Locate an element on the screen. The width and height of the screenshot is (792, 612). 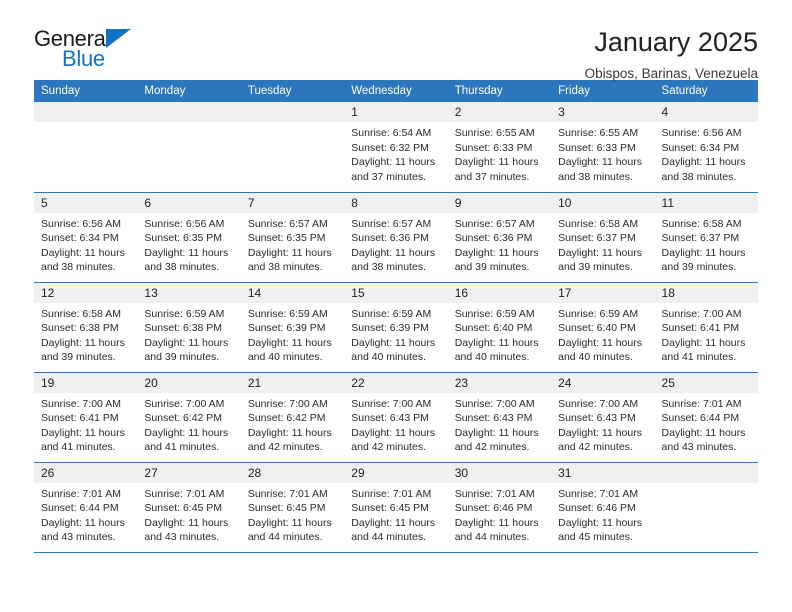
daylight-text-line2: and 43 minutes. is located at coordinates (182, 537).